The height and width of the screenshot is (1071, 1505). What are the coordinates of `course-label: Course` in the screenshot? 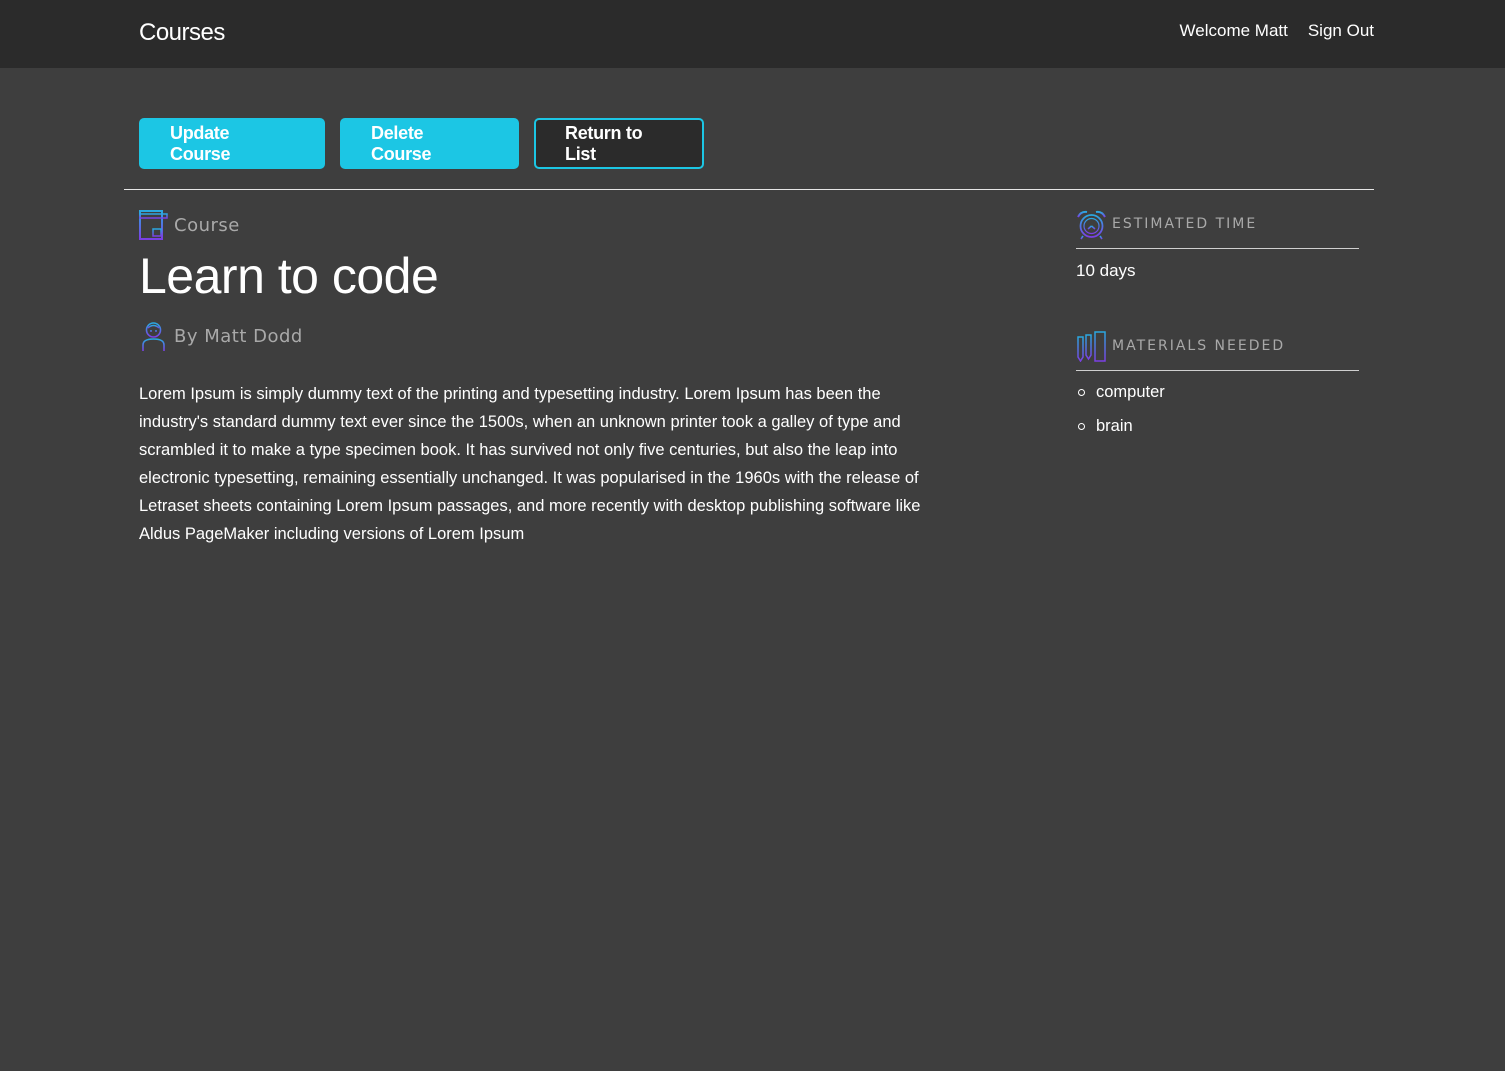 It's located at (207, 225).